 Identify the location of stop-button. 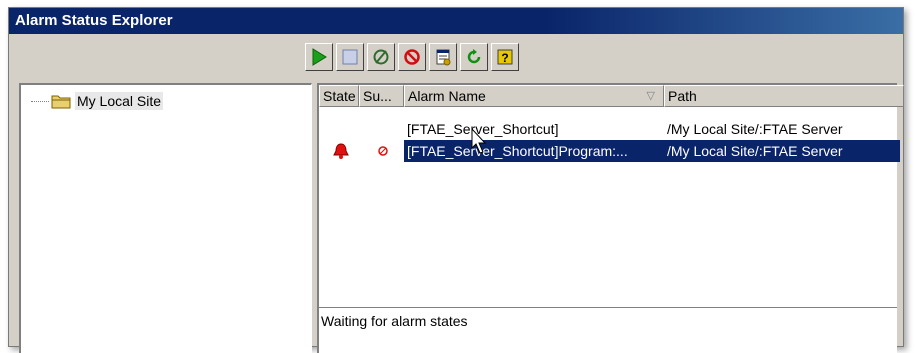
(350, 57).